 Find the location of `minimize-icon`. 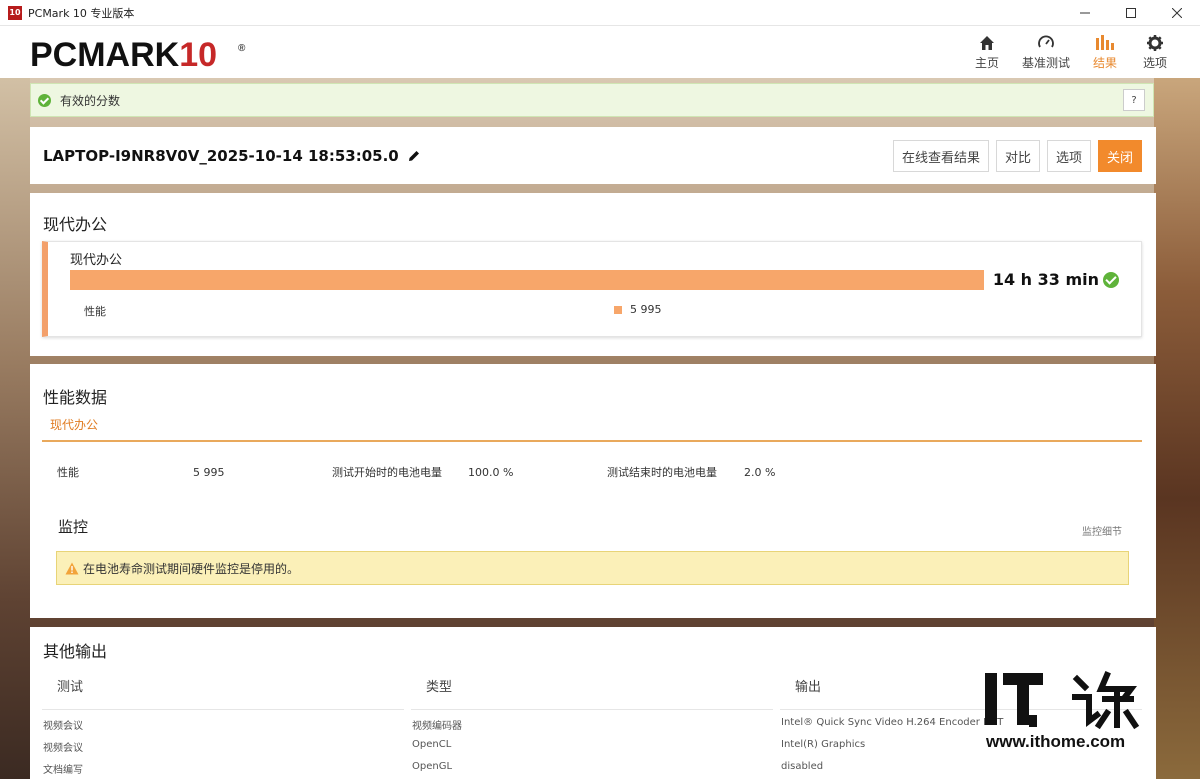

minimize-icon is located at coordinates (1085, 12).